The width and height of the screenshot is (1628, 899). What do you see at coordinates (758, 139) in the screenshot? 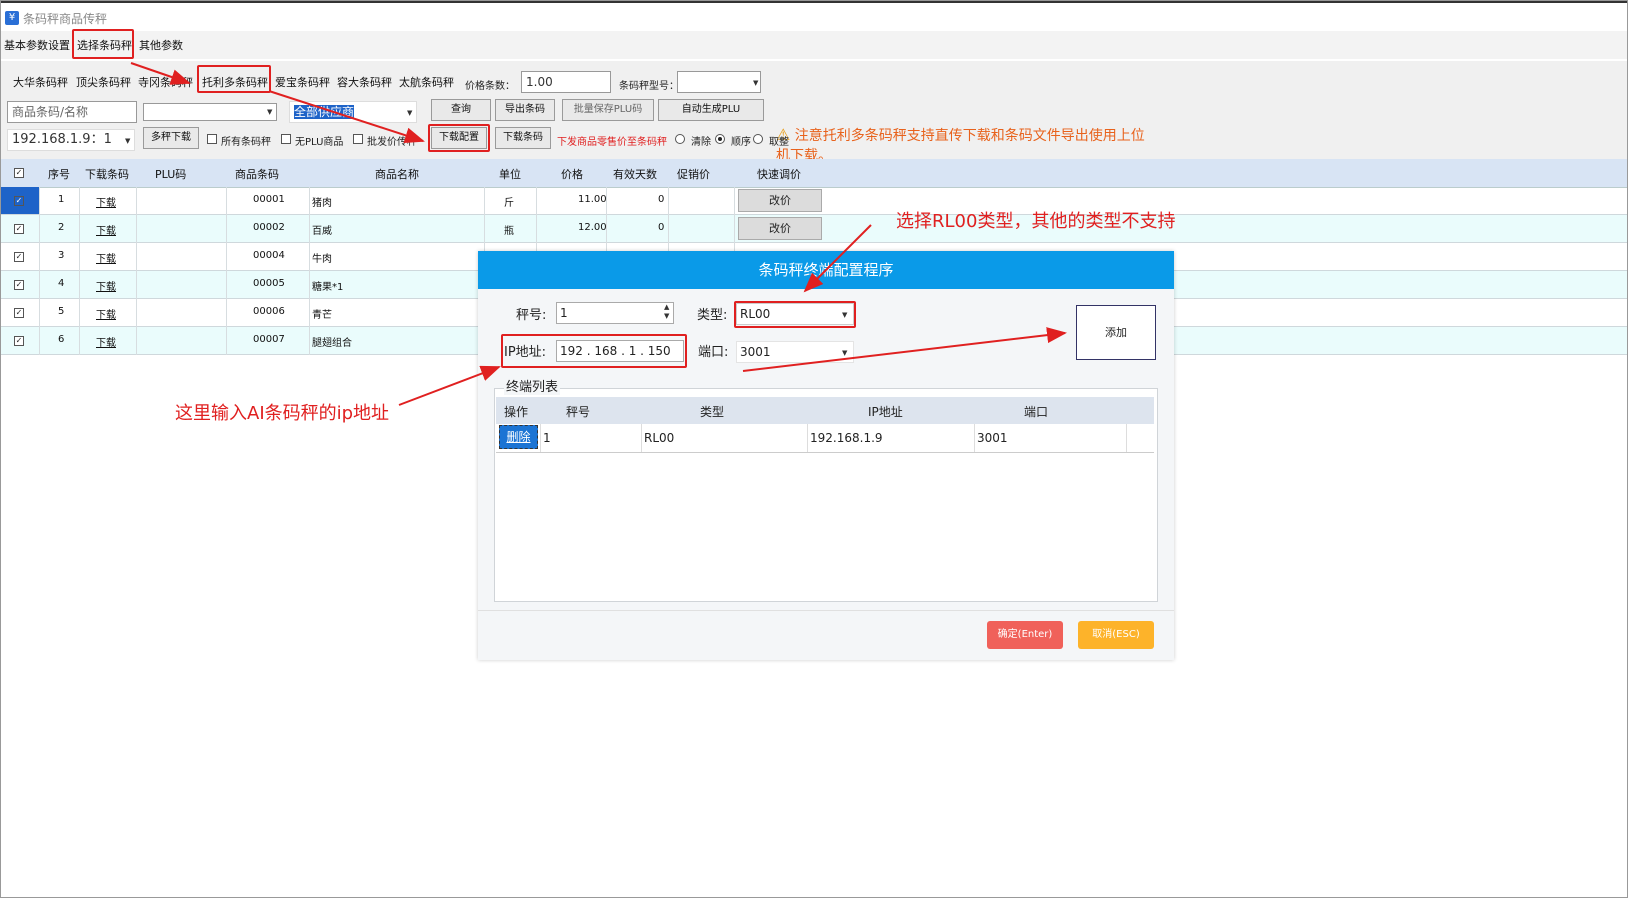
I see `round-radio` at bounding box center [758, 139].